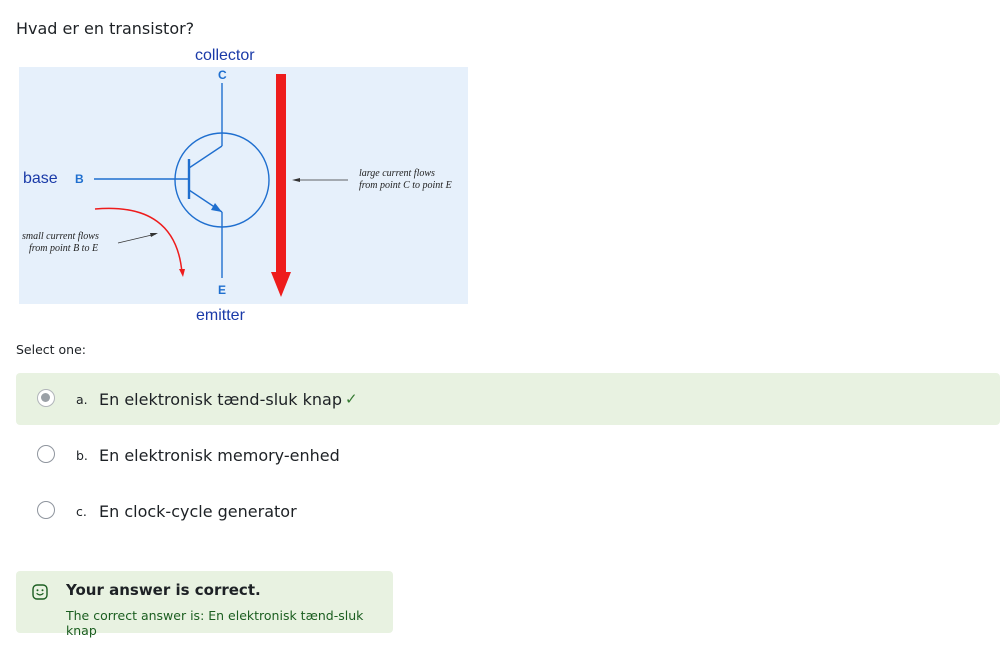  What do you see at coordinates (105, 28) in the screenshot?
I see `question-text: Hvad er en transistor?` at bounding box center [105, 28].